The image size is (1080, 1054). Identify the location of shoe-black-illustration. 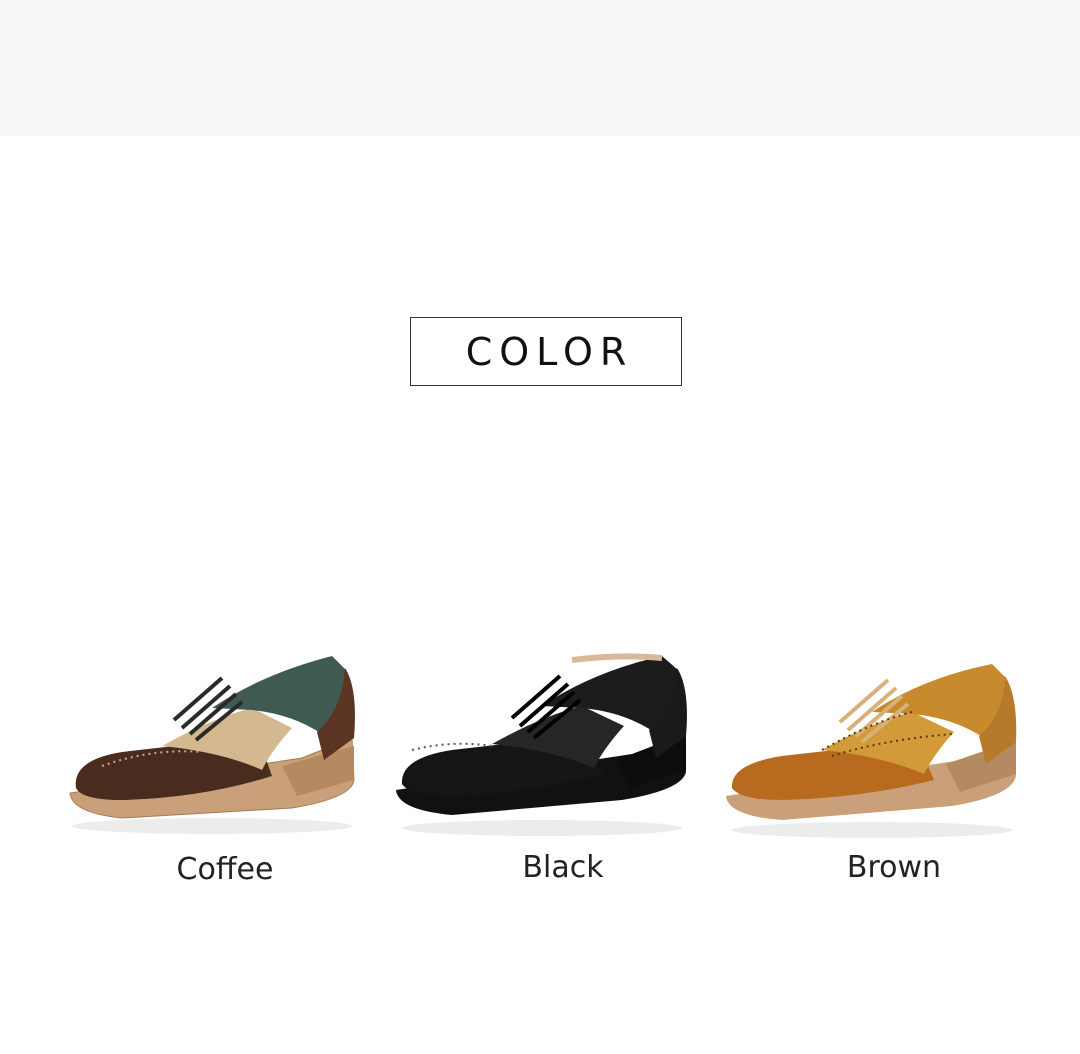
(541, 744).